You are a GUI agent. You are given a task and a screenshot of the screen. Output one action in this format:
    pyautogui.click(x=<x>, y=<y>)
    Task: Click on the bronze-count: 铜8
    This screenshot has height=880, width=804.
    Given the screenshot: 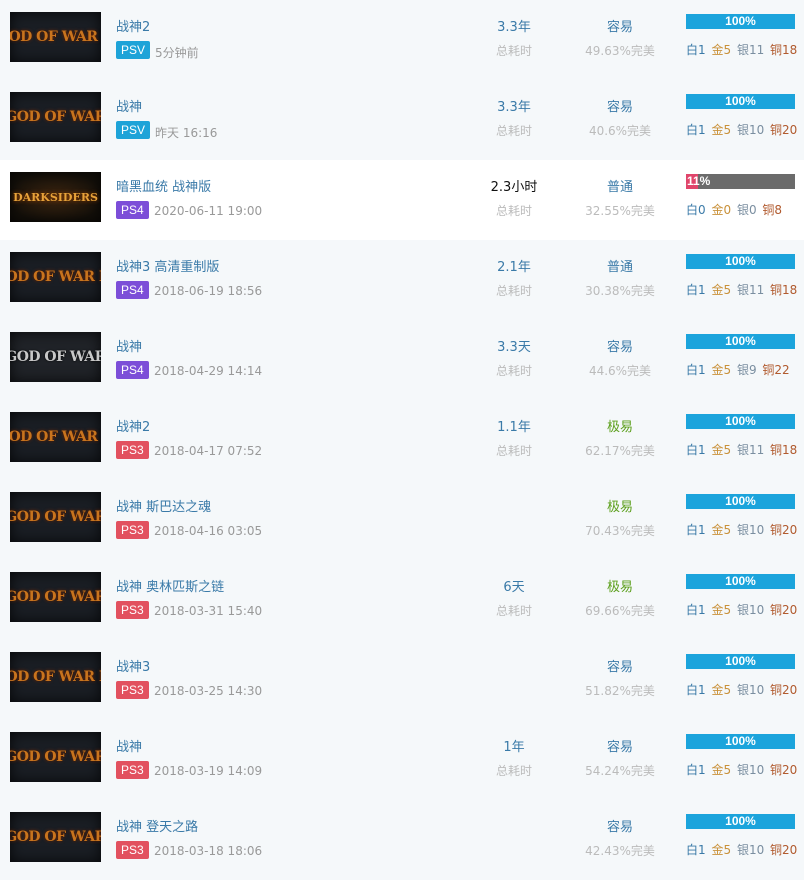 What is the action you would take?
    pyautogui.click(x=772, y=210)
    